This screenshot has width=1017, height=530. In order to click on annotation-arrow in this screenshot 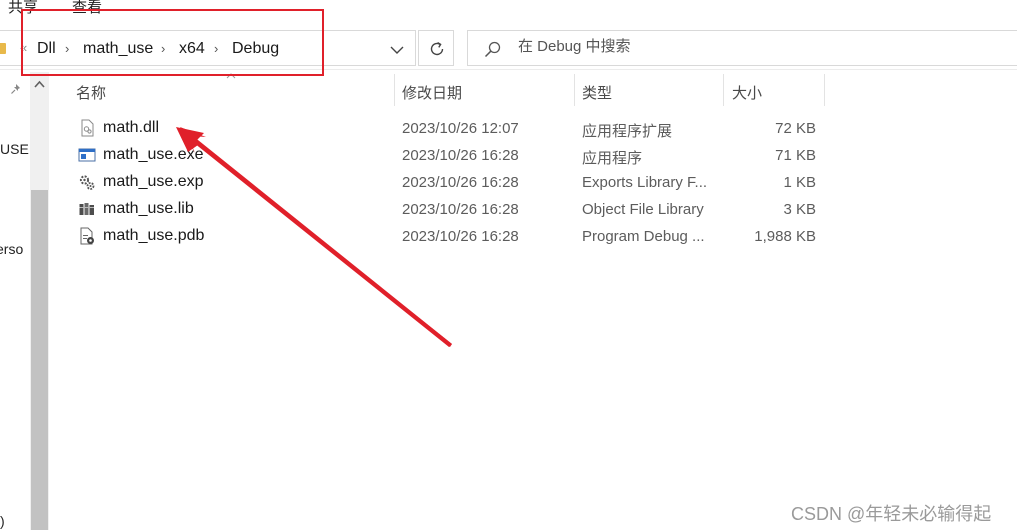, I will do `click(314, 237)`.